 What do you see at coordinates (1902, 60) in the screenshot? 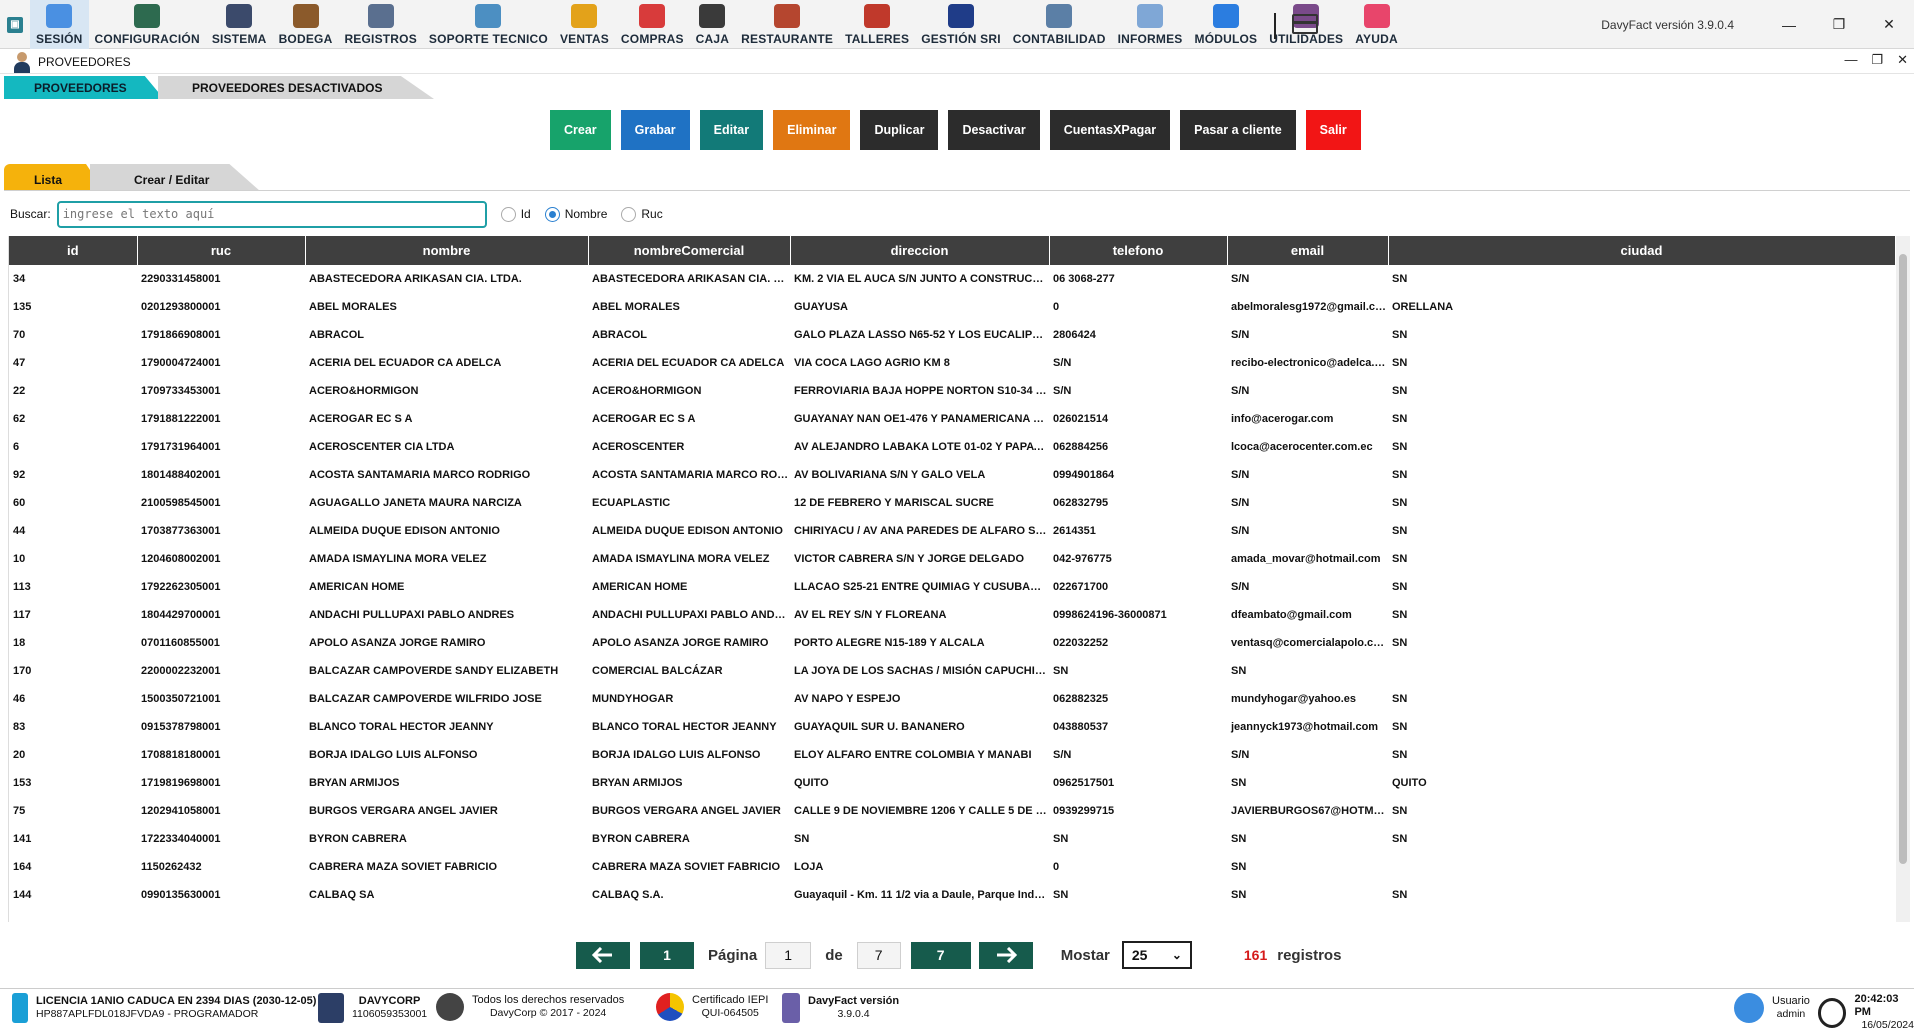
I see `frame-close-icon: ✕` at bounding box center [1902, 60].